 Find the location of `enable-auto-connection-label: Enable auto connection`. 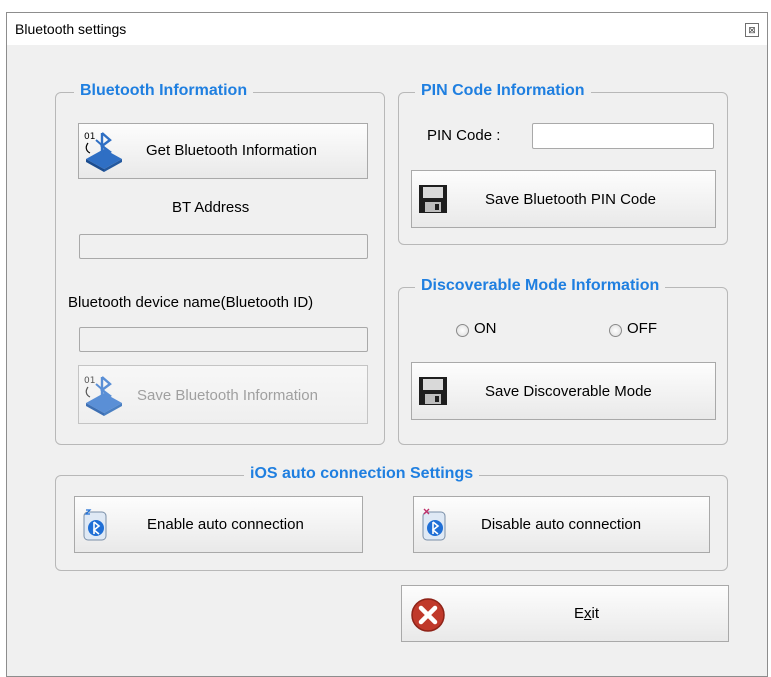

enable-auto-connection-label: Enable auto connection is located at coordinates (225, 524).